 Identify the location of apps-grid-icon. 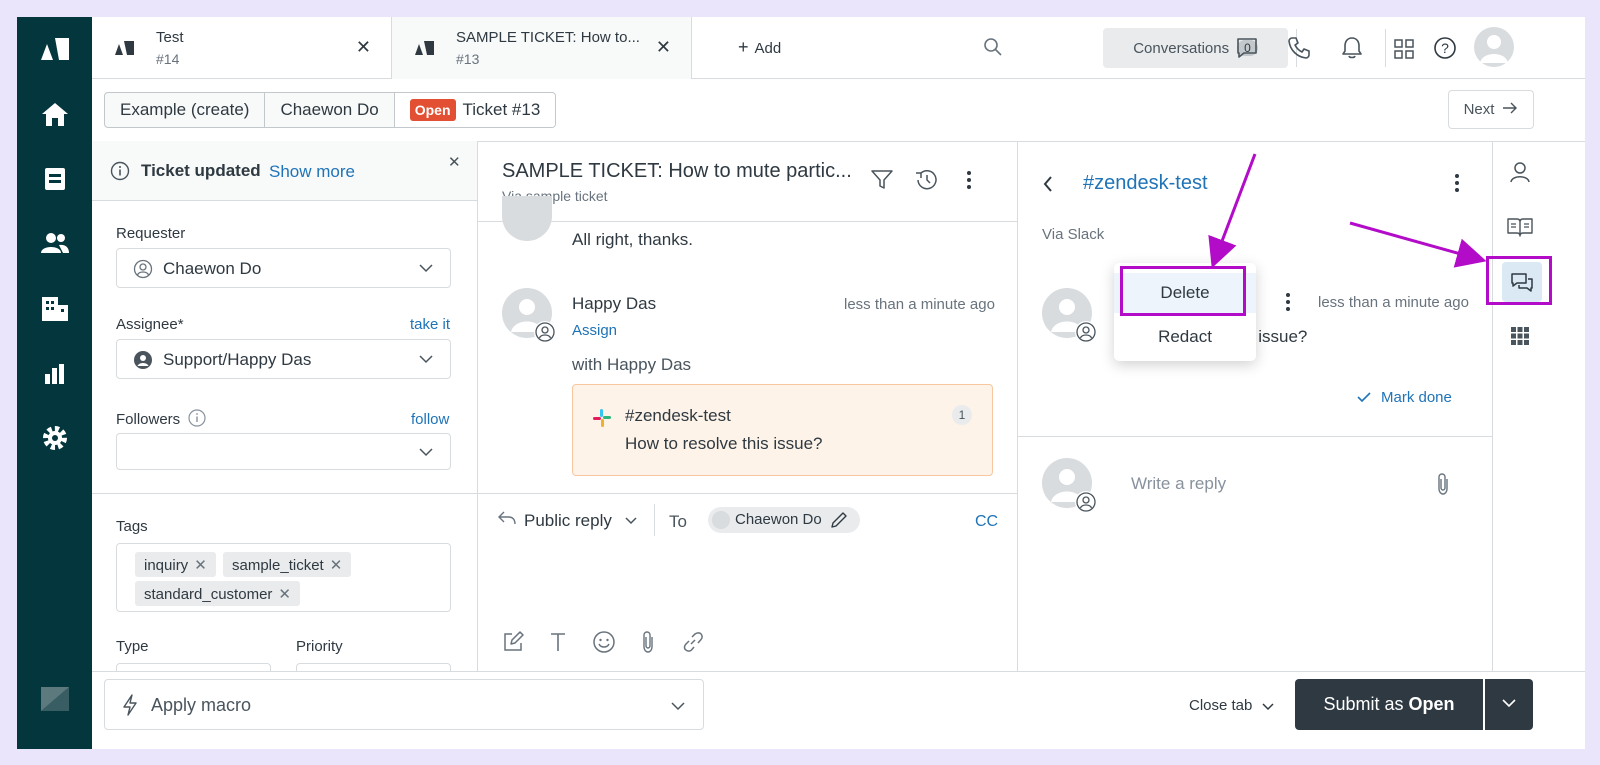
(1520, 338).